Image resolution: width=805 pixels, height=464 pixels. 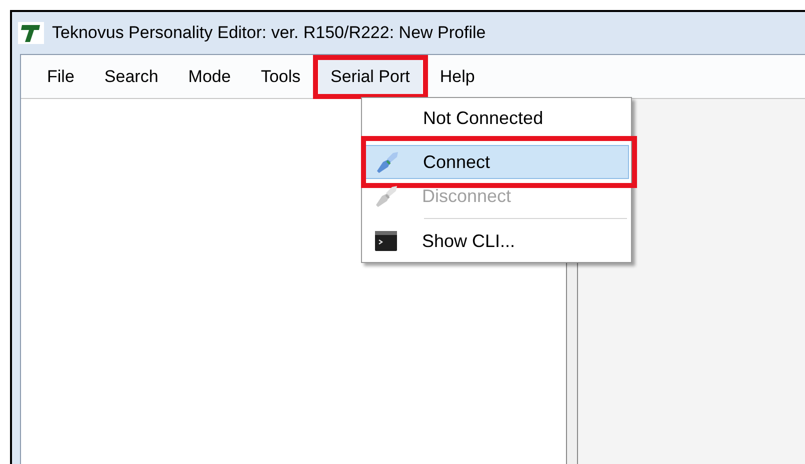 What do you see at coordinates (370, 76) in the screenshot?
I see `menu-item: Serial Port` at bounding box center [370, 76].